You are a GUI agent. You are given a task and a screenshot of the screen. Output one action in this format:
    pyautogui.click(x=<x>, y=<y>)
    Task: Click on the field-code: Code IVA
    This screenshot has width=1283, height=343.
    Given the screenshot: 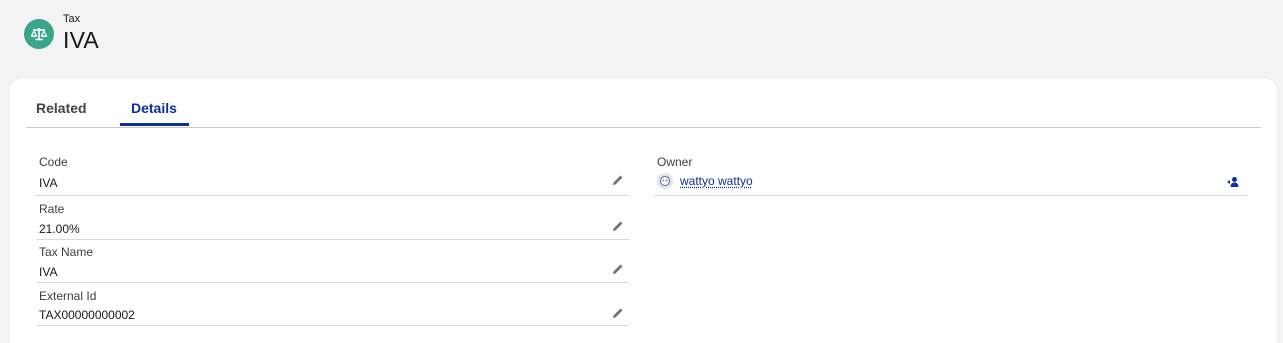 What is the action you would take?
    pyautogui.click(x=332, y=175)
    